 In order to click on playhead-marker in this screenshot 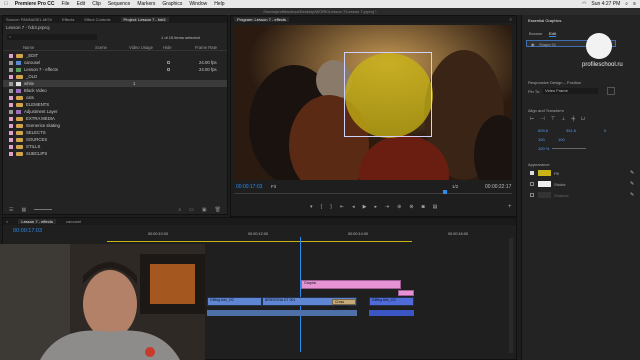, I will do `click(445, 192)`.